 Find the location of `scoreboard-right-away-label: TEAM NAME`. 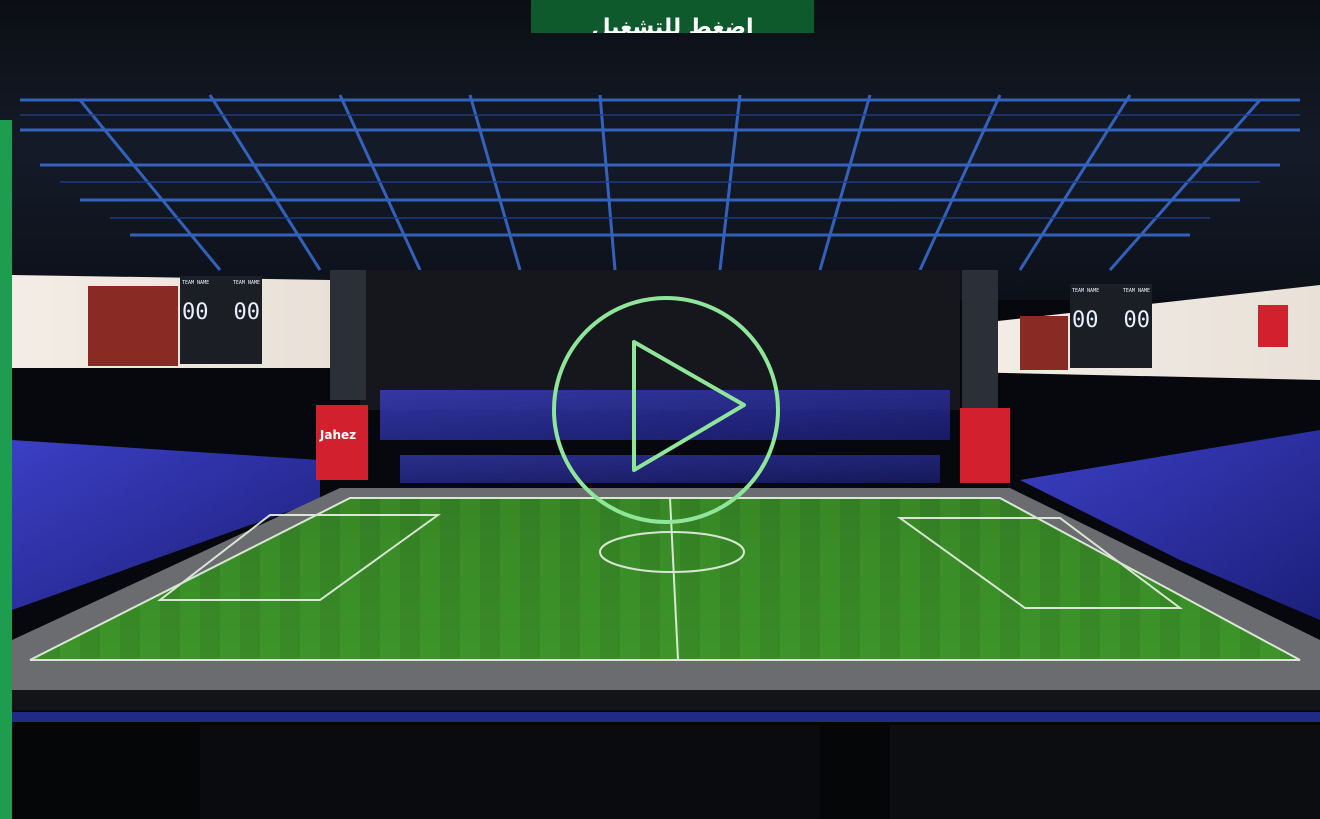

scoreboard-right-away-label: TEAM NAME is located at coordinates (1136, 291).